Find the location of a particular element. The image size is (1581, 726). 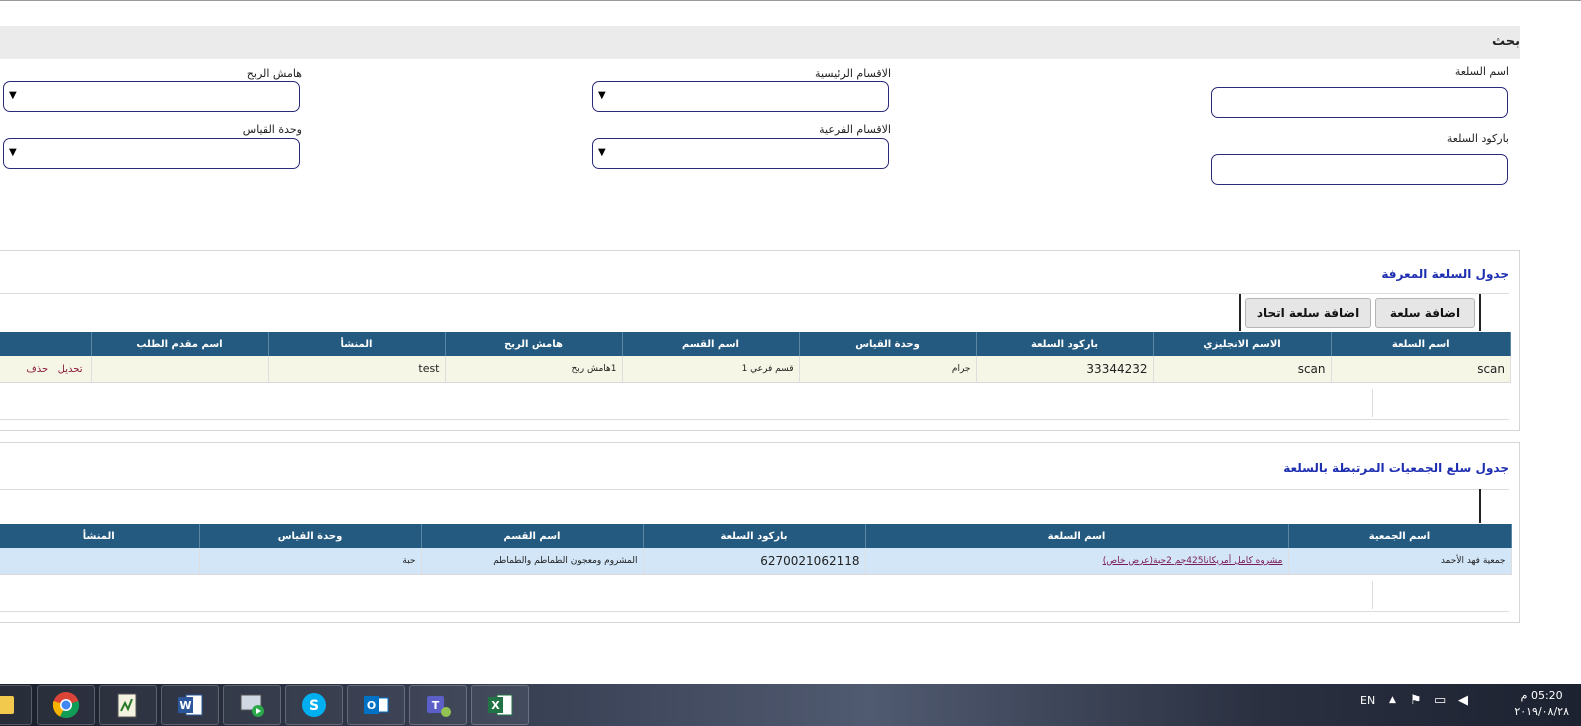

cell-margin: 1هامش ربح is located at coordinates (534, 369).